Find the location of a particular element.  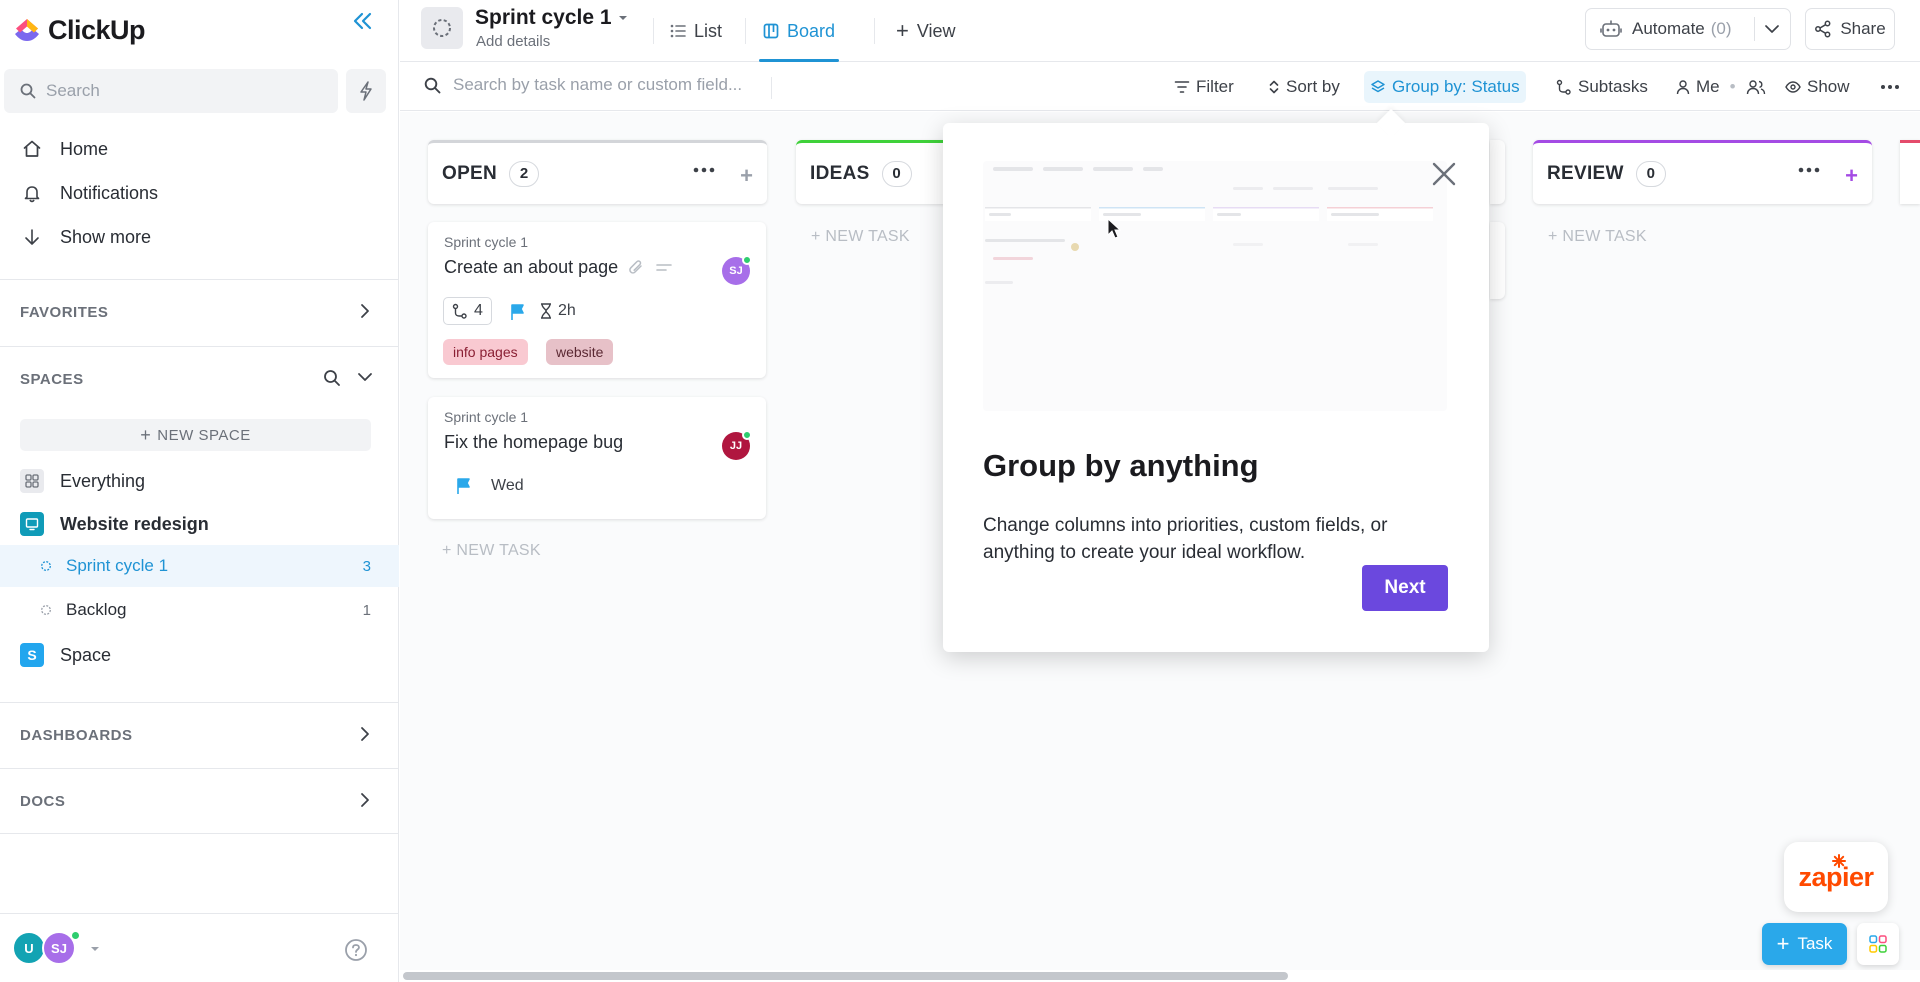

card-assignee-avatar: SJ is located at coordinates (737, 270).